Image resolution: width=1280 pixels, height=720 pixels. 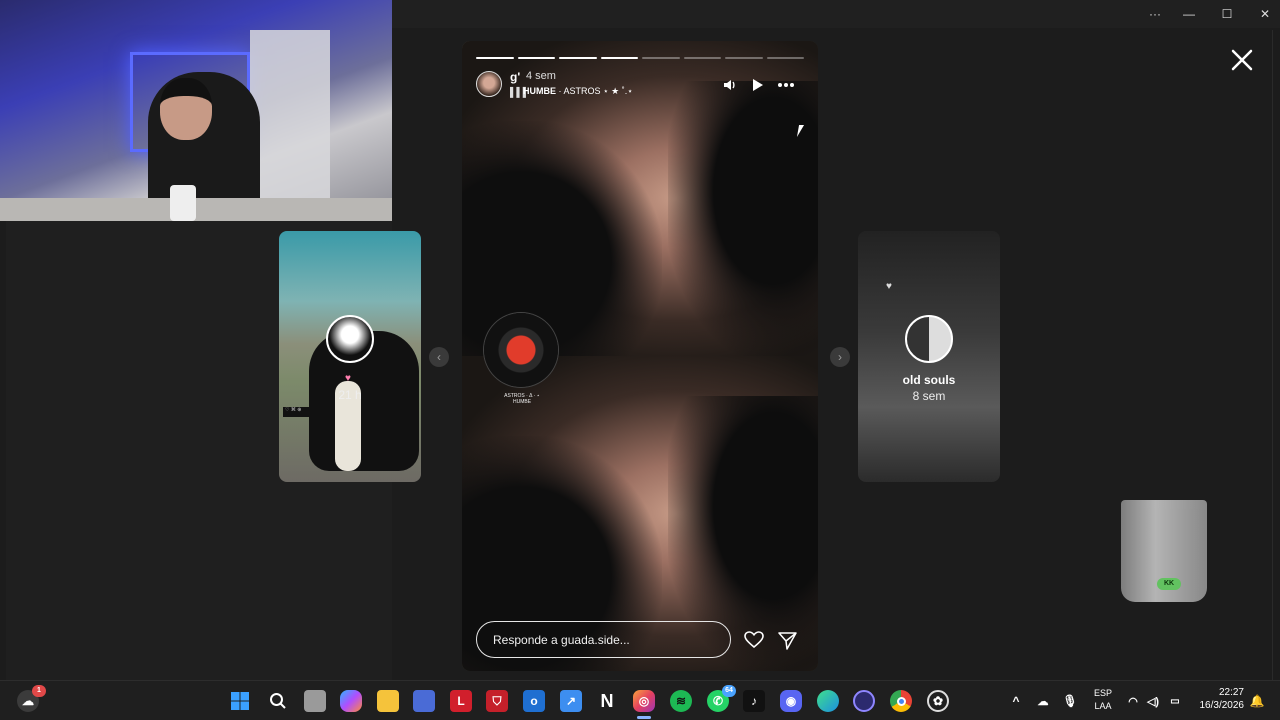 I want to click on wifi-icon: ◠, so click(x=1133, y=701).